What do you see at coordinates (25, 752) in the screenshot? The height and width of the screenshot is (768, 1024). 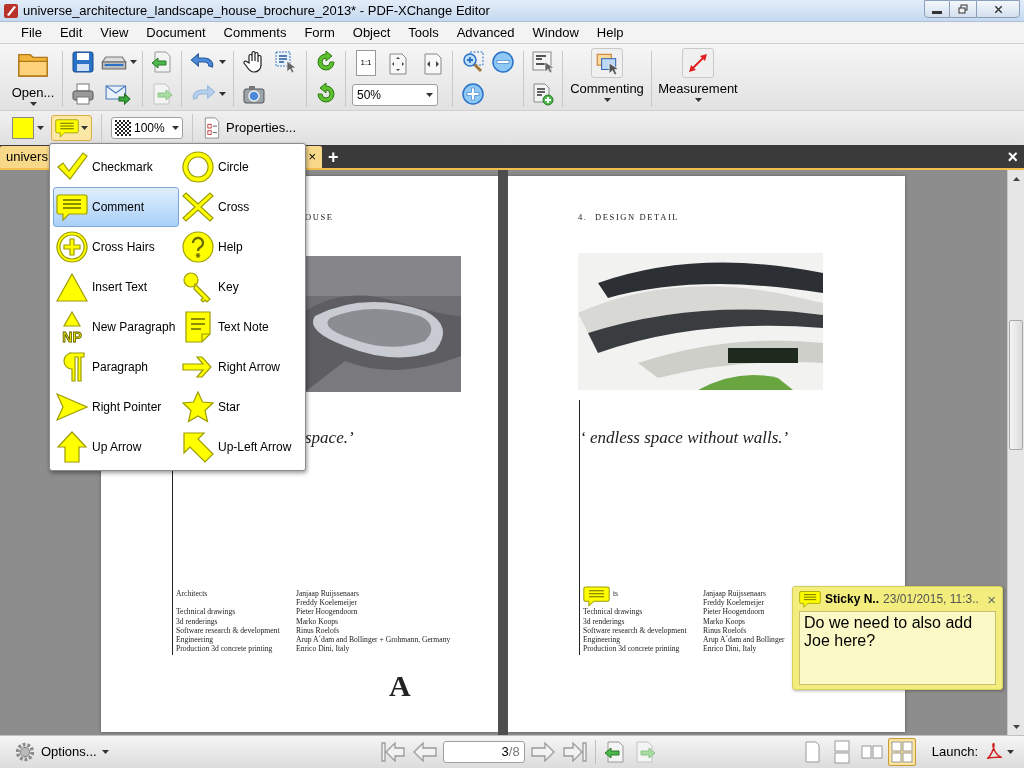 I see `gear-icon` at bounding box center [25, 752].